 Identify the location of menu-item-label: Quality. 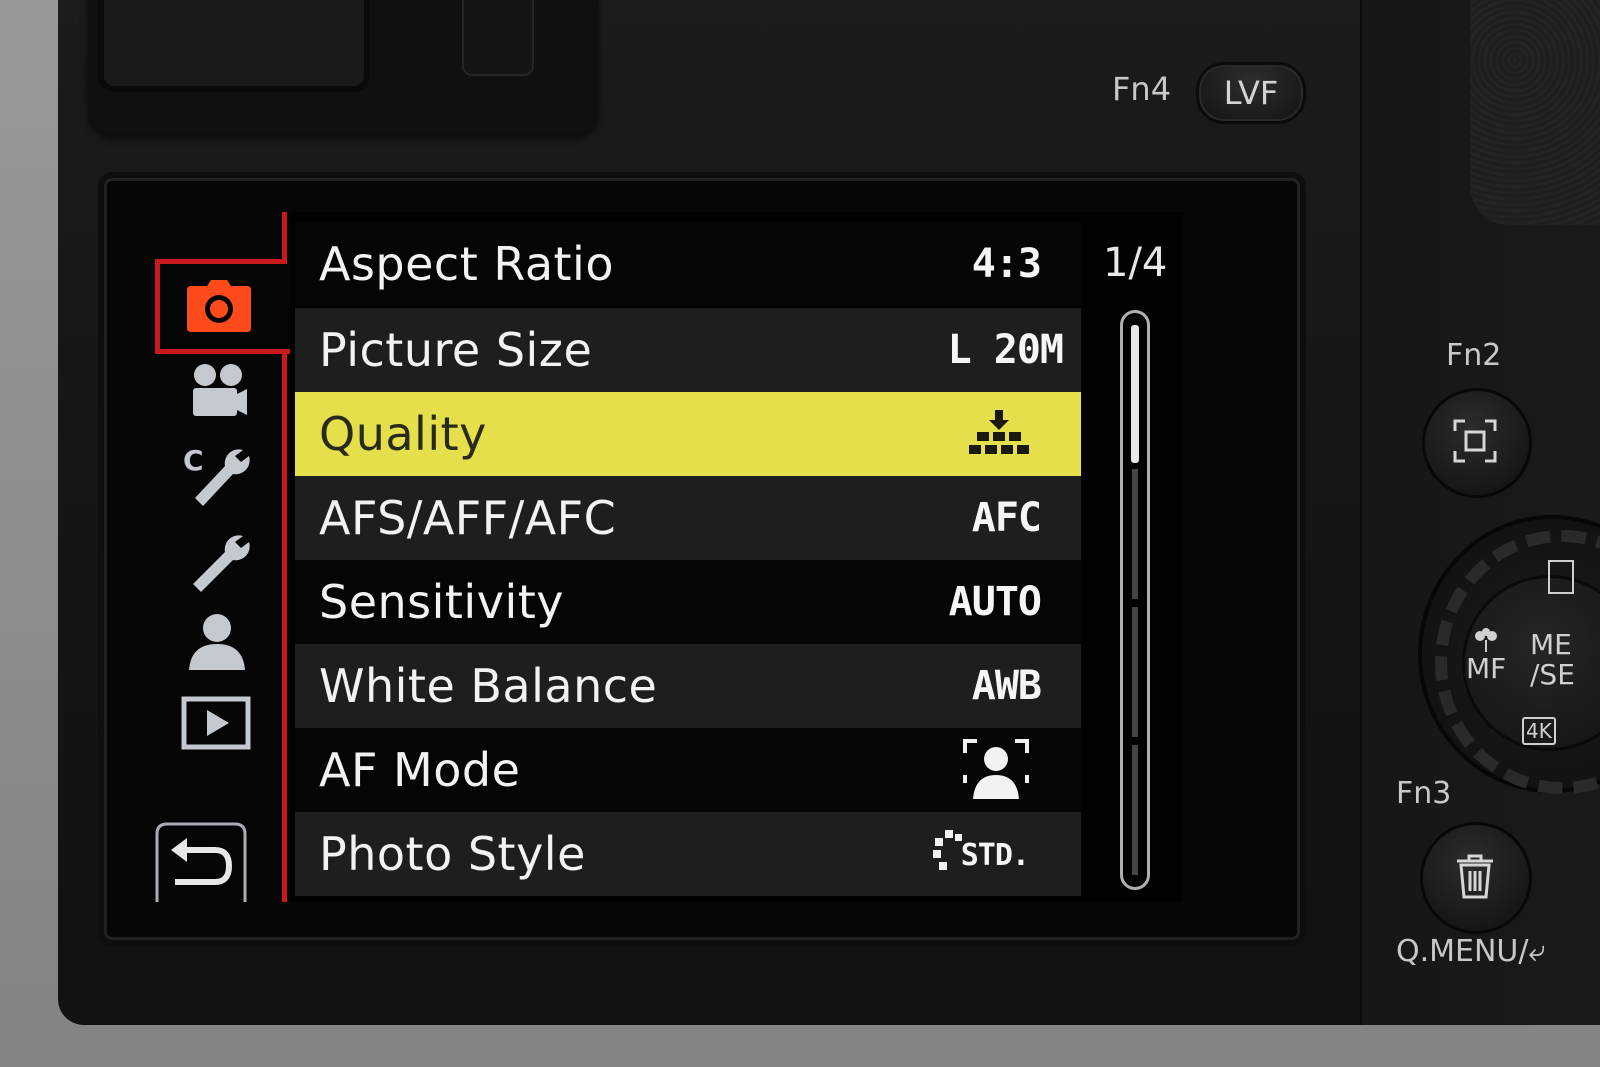
(403, 434).